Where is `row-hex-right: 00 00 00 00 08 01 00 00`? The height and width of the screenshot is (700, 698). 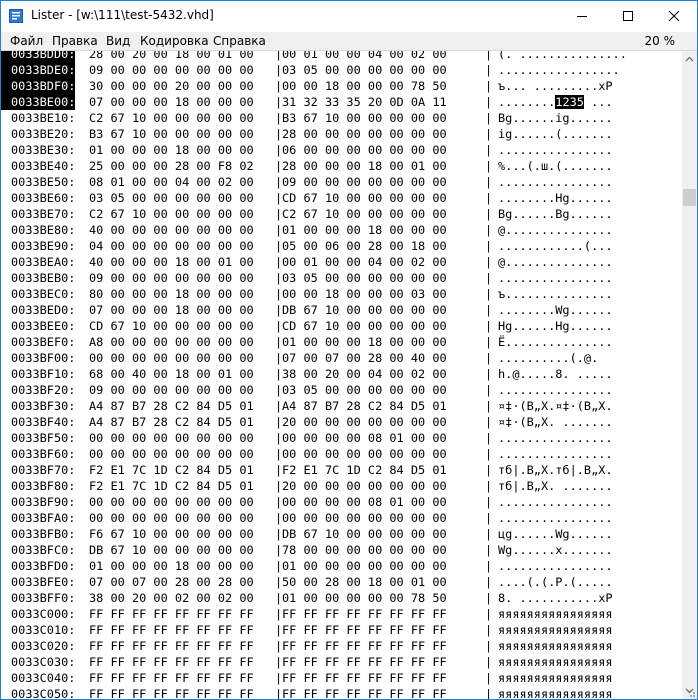
row-hex-right: 00 00 00 00 08 01 00 00 is located at coordinates (364, 502).